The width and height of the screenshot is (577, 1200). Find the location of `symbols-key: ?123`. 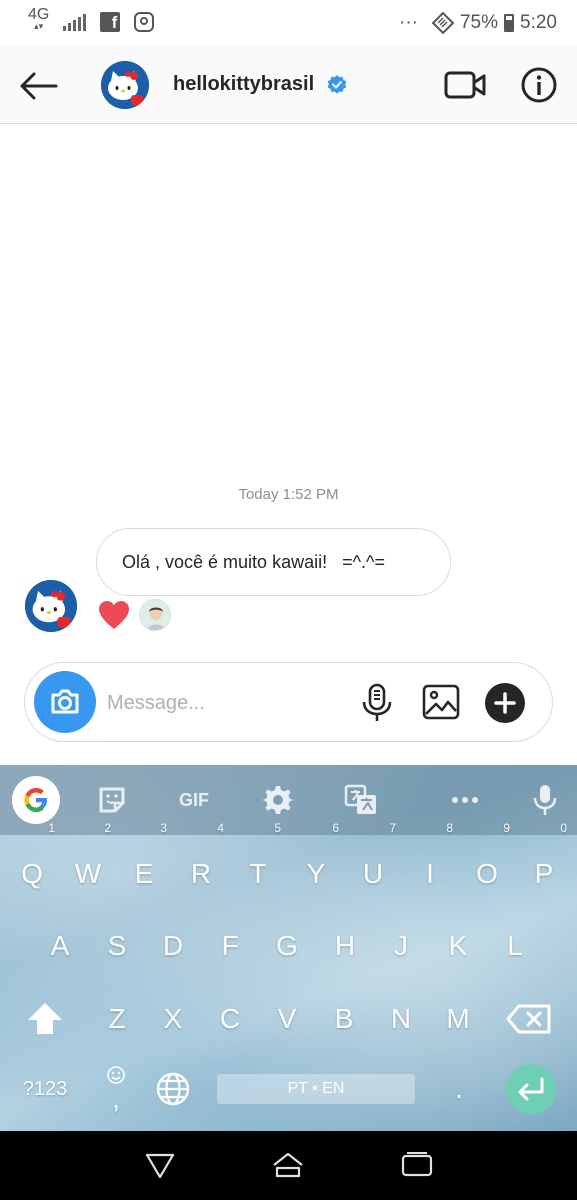

symbols-key: ?123 is located at coordinates (45, 1089).